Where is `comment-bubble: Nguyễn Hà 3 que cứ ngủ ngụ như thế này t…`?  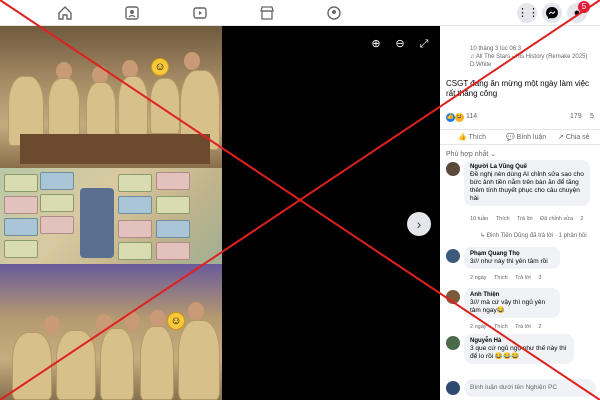
comment-bubble: Nguyễn Hà 3 que cứ ngủ ngụ như thế này t… is located at coordinates (519, 349).